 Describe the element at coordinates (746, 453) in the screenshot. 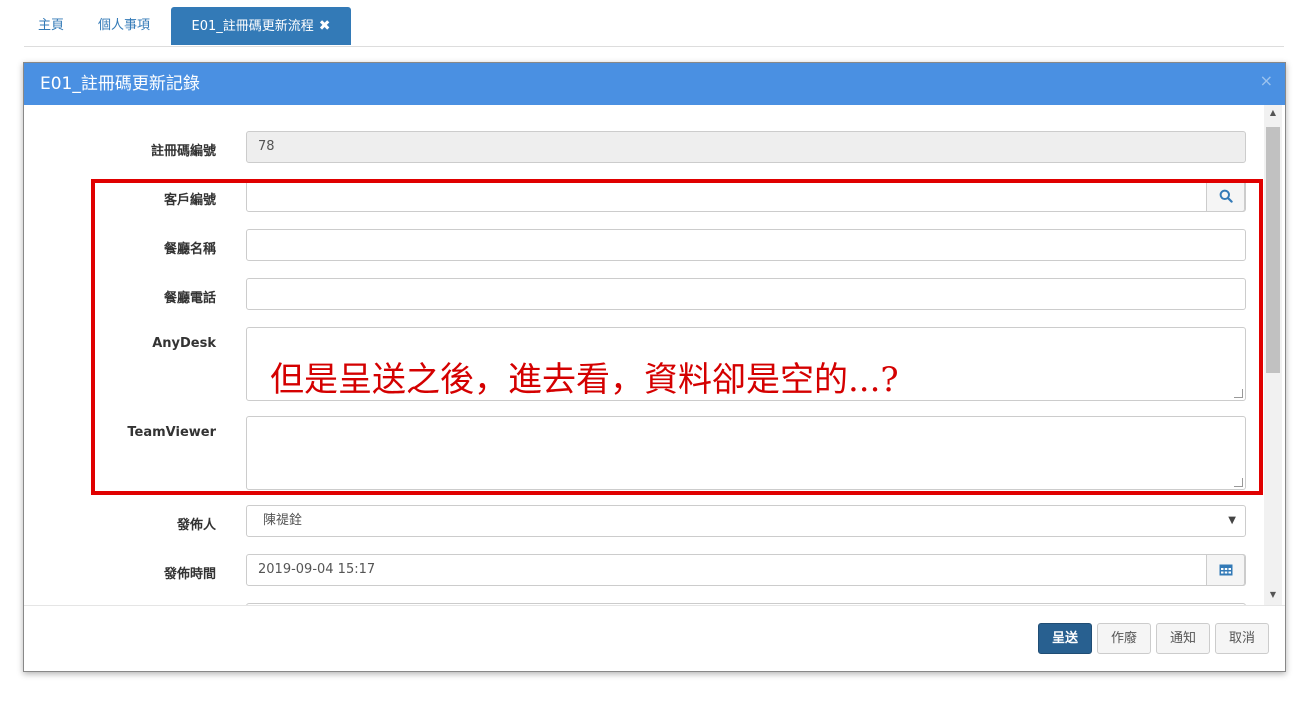

I see `teamviewer-textarea` at that location.